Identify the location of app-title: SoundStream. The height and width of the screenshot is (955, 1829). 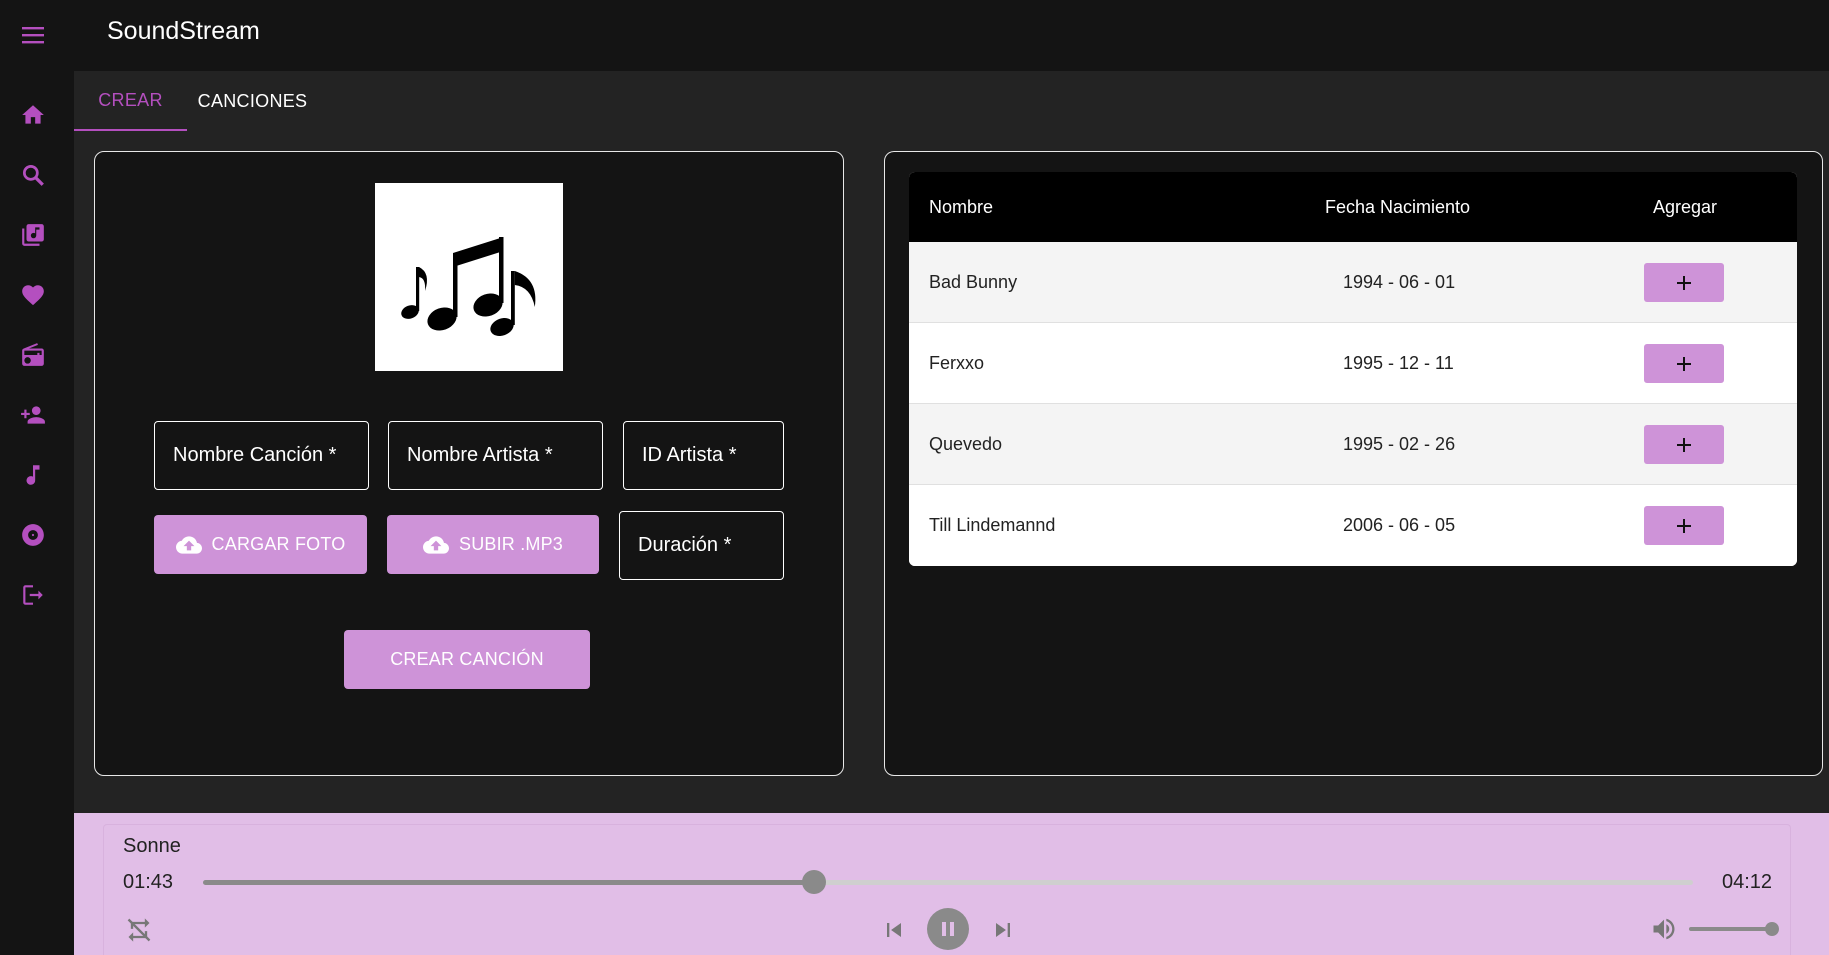
(183, 31).